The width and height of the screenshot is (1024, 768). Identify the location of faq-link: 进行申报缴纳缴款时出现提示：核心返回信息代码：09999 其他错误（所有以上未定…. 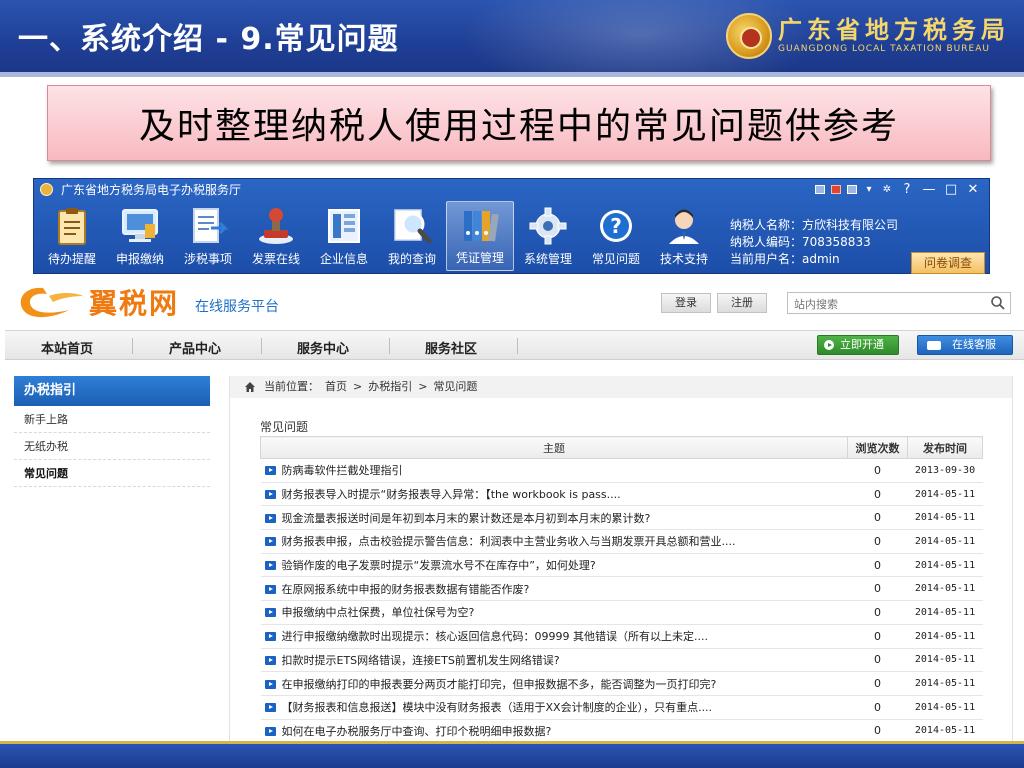
(495, 636).